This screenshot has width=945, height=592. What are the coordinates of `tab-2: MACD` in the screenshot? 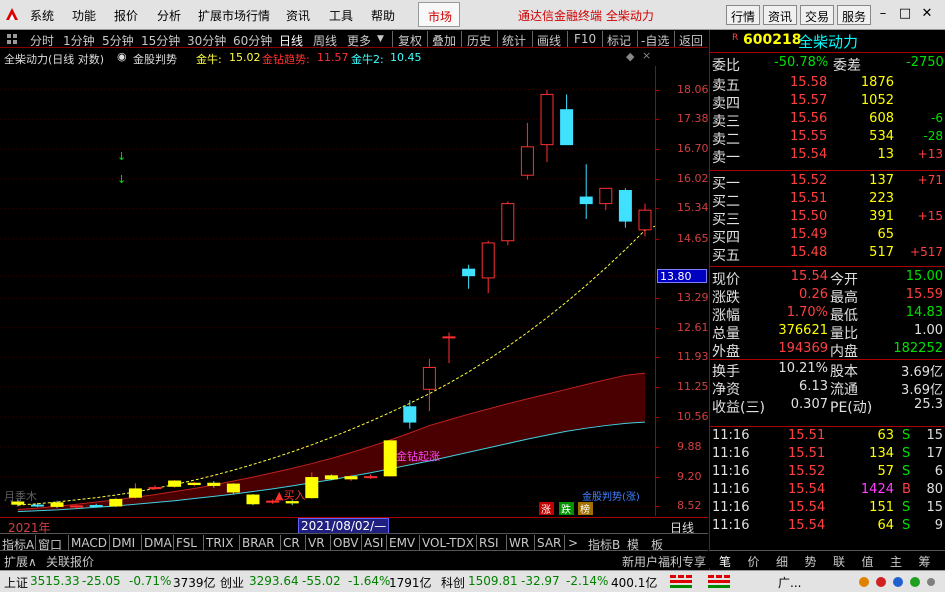 It's located at (89, 543).